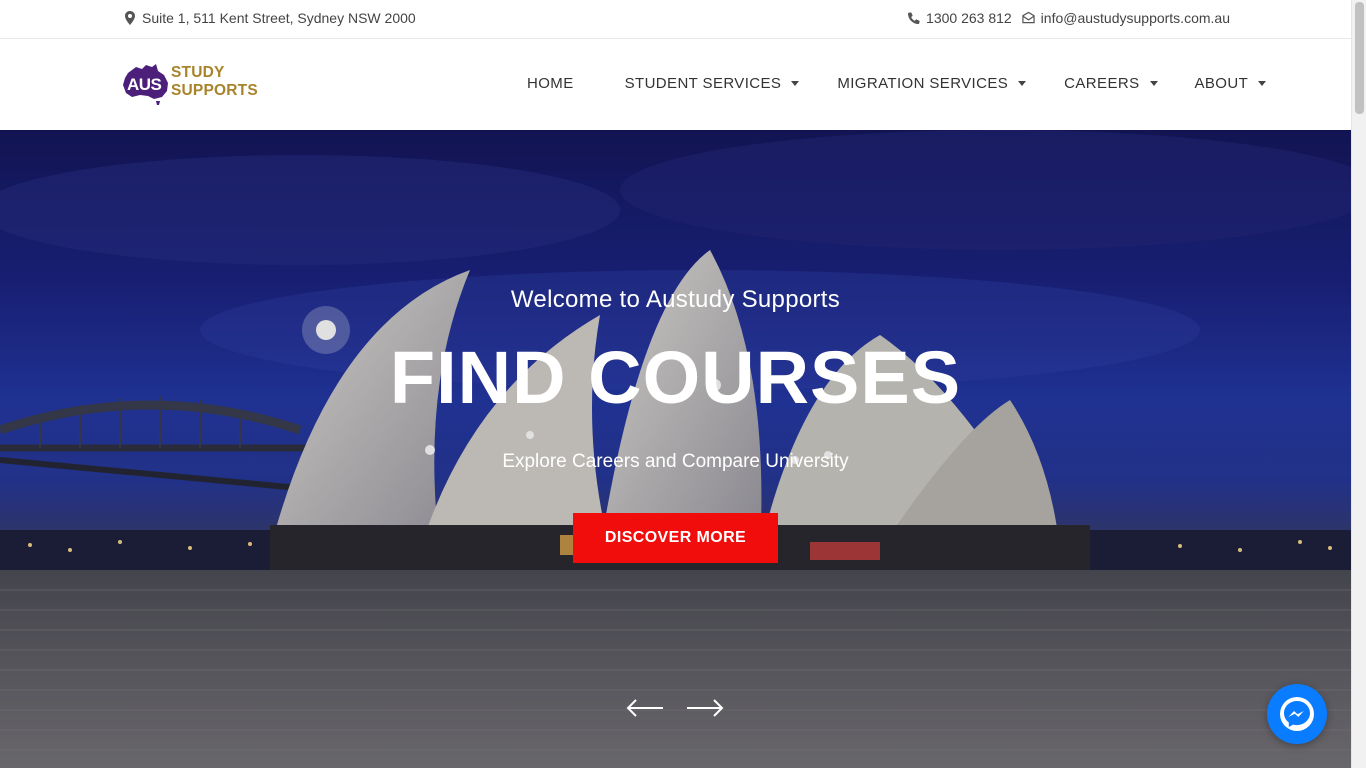 Image resolution: width=1366 pixels, height=768 pixels. I want to click on nav-item-label: HOME, so click(550, 83).